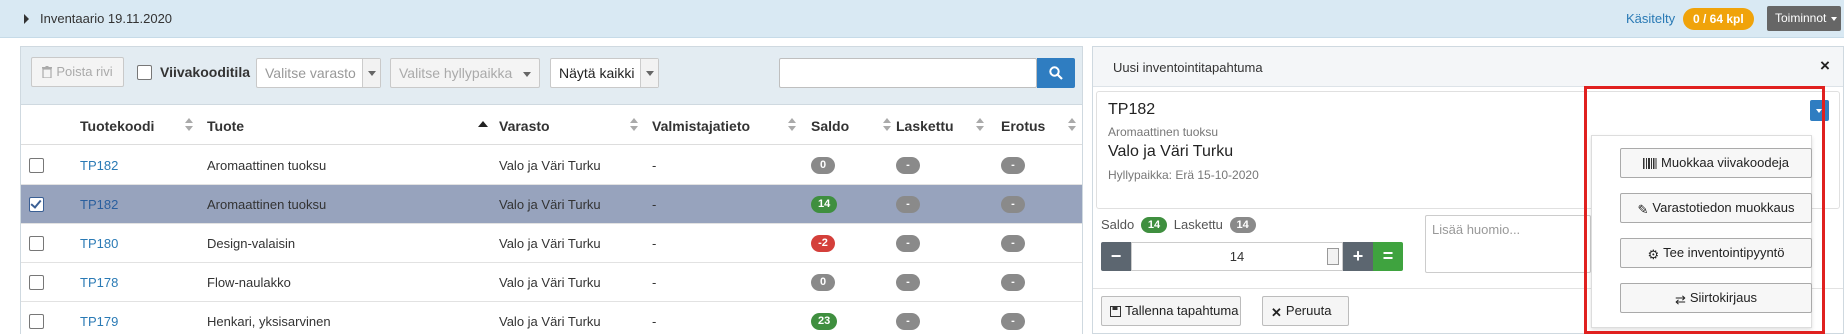 The width and height of the screenshot is (1844, 334). What do you see at coordinates (830, 126) in the screenshot?
I see `col-header-saldo: Saldo` at bounding box center [830, 126].